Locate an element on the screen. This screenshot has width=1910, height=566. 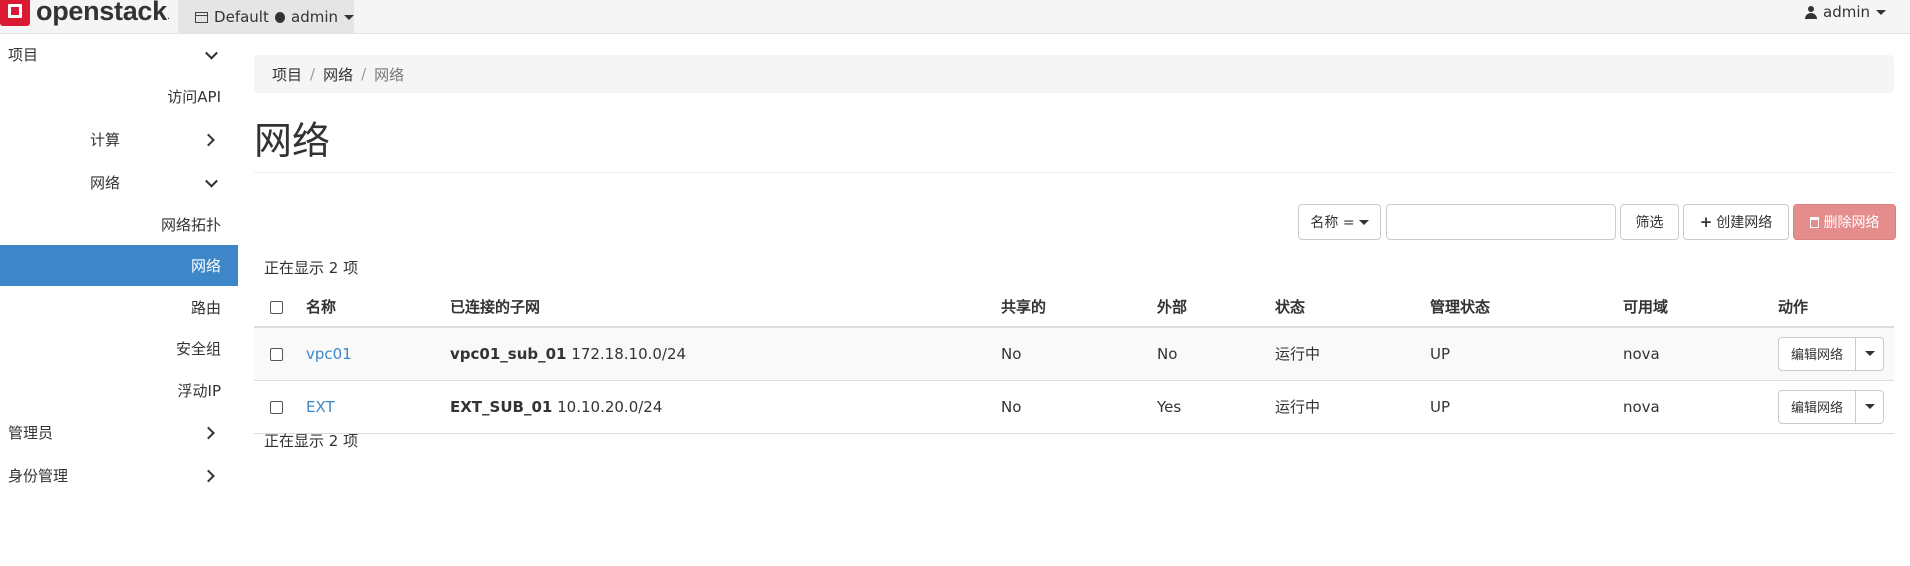
sidebar-item-compute: 计算 is located at coordinates (119, 139).